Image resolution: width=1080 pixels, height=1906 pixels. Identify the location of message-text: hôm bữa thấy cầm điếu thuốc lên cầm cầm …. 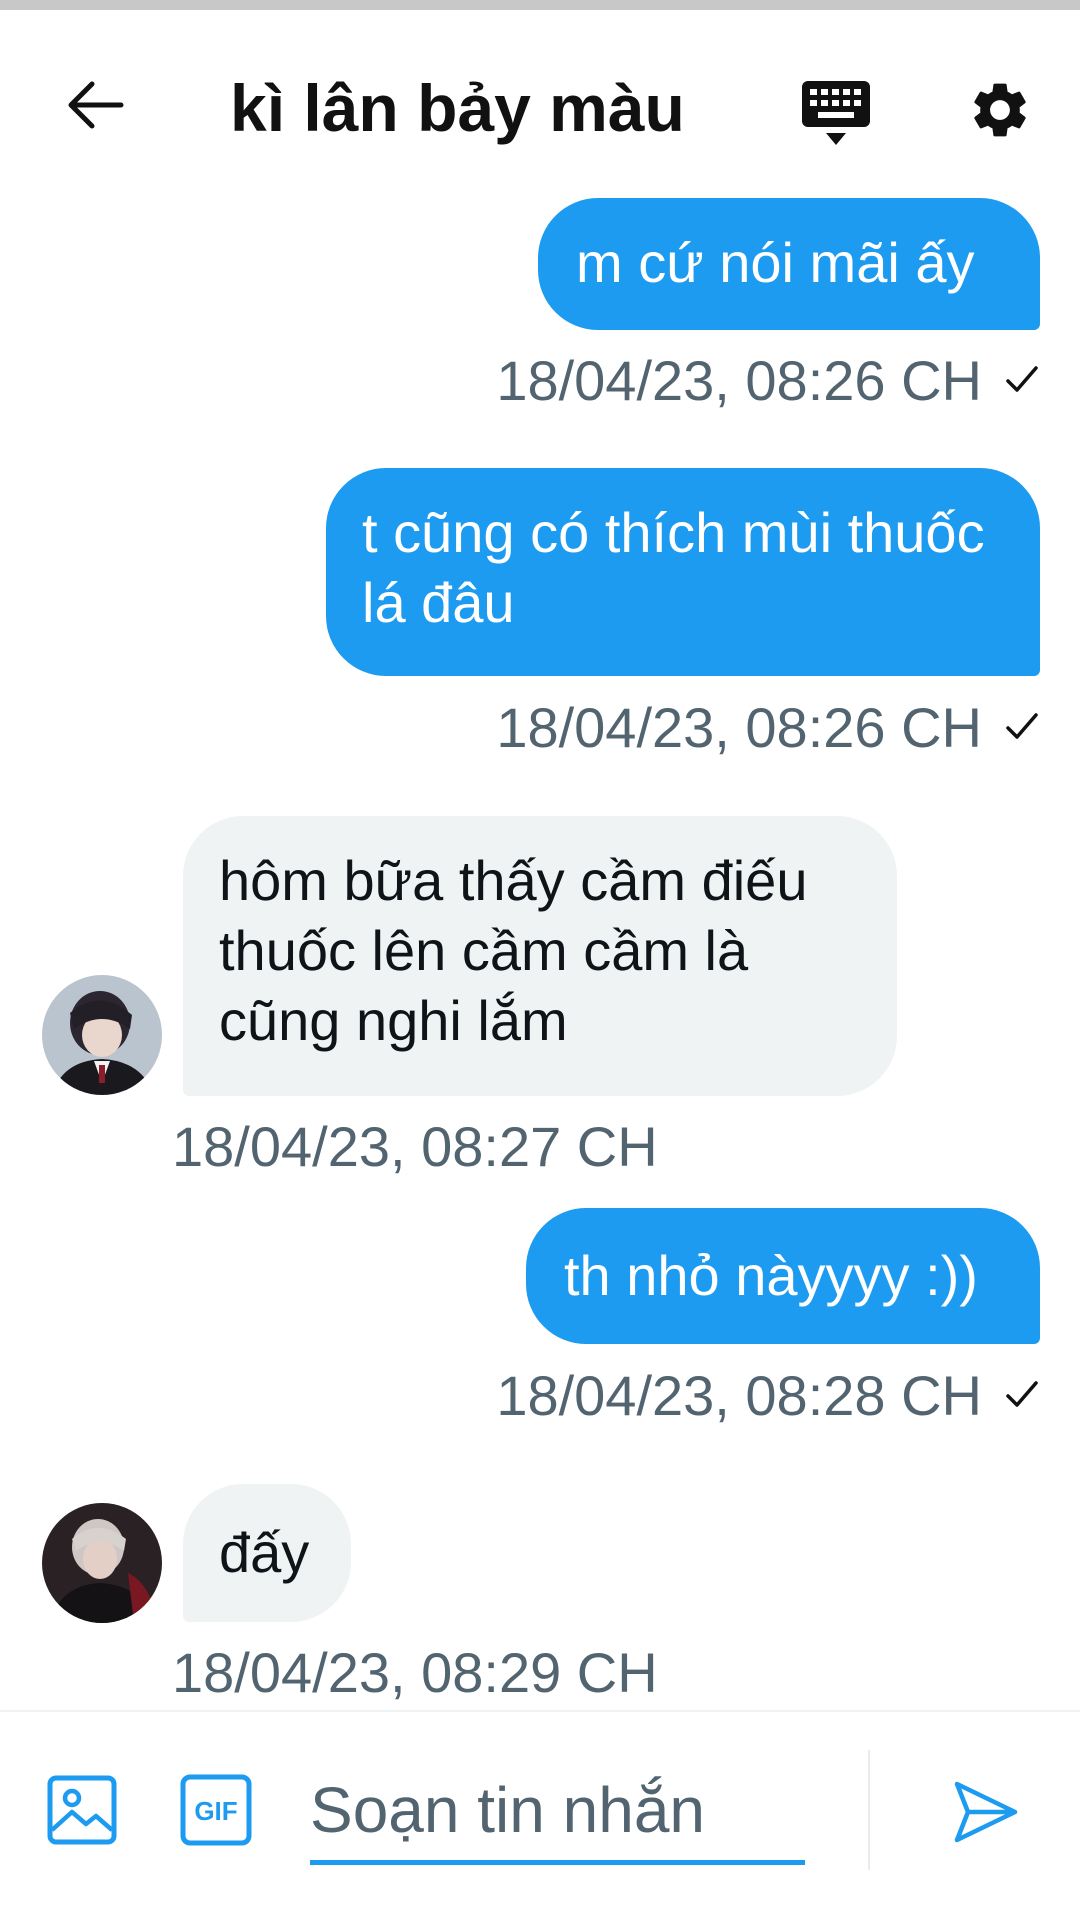
(513, 950).